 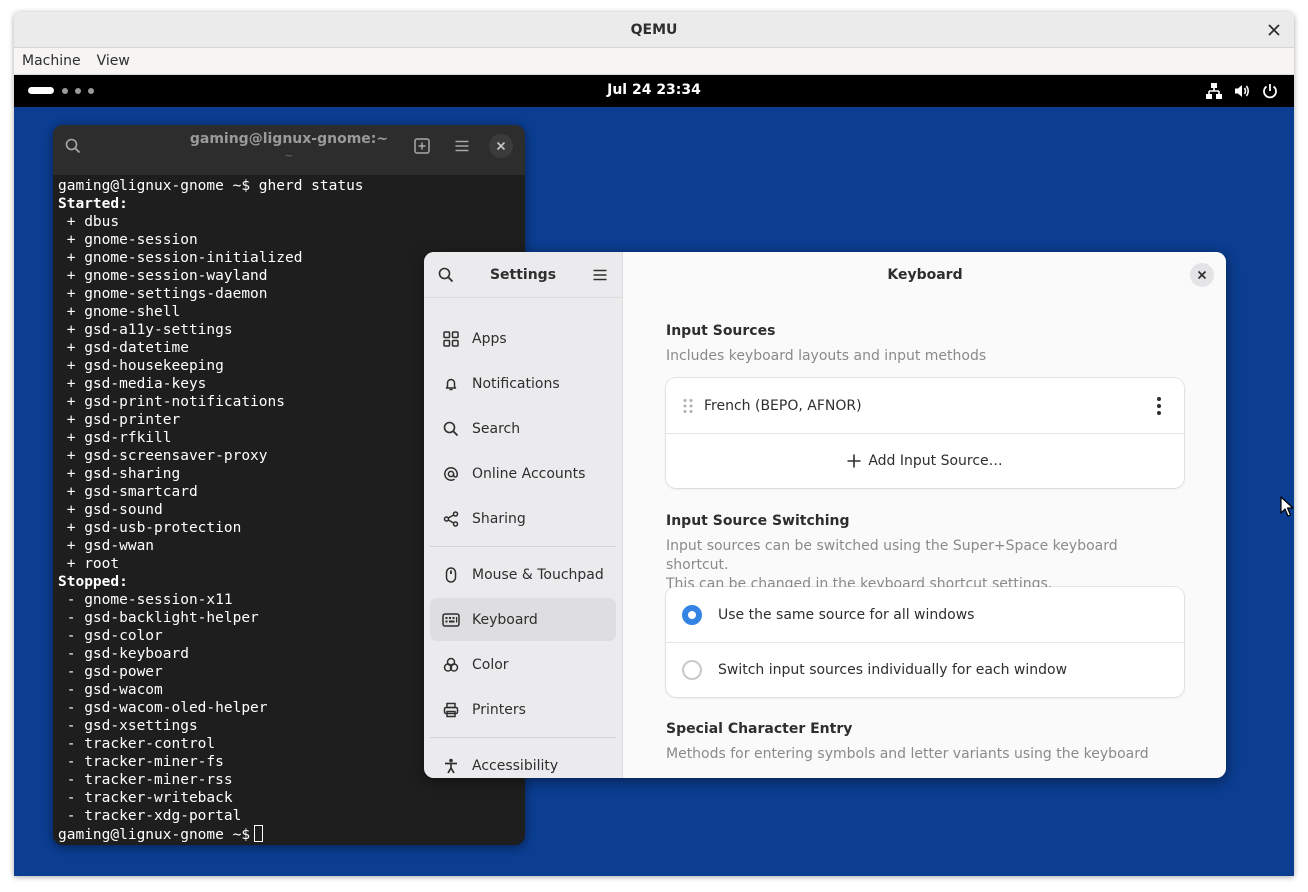 What do you see at coordinates (451, 710) in the screenshot?
I see `printer-icon` at bounding box center [451, 710].